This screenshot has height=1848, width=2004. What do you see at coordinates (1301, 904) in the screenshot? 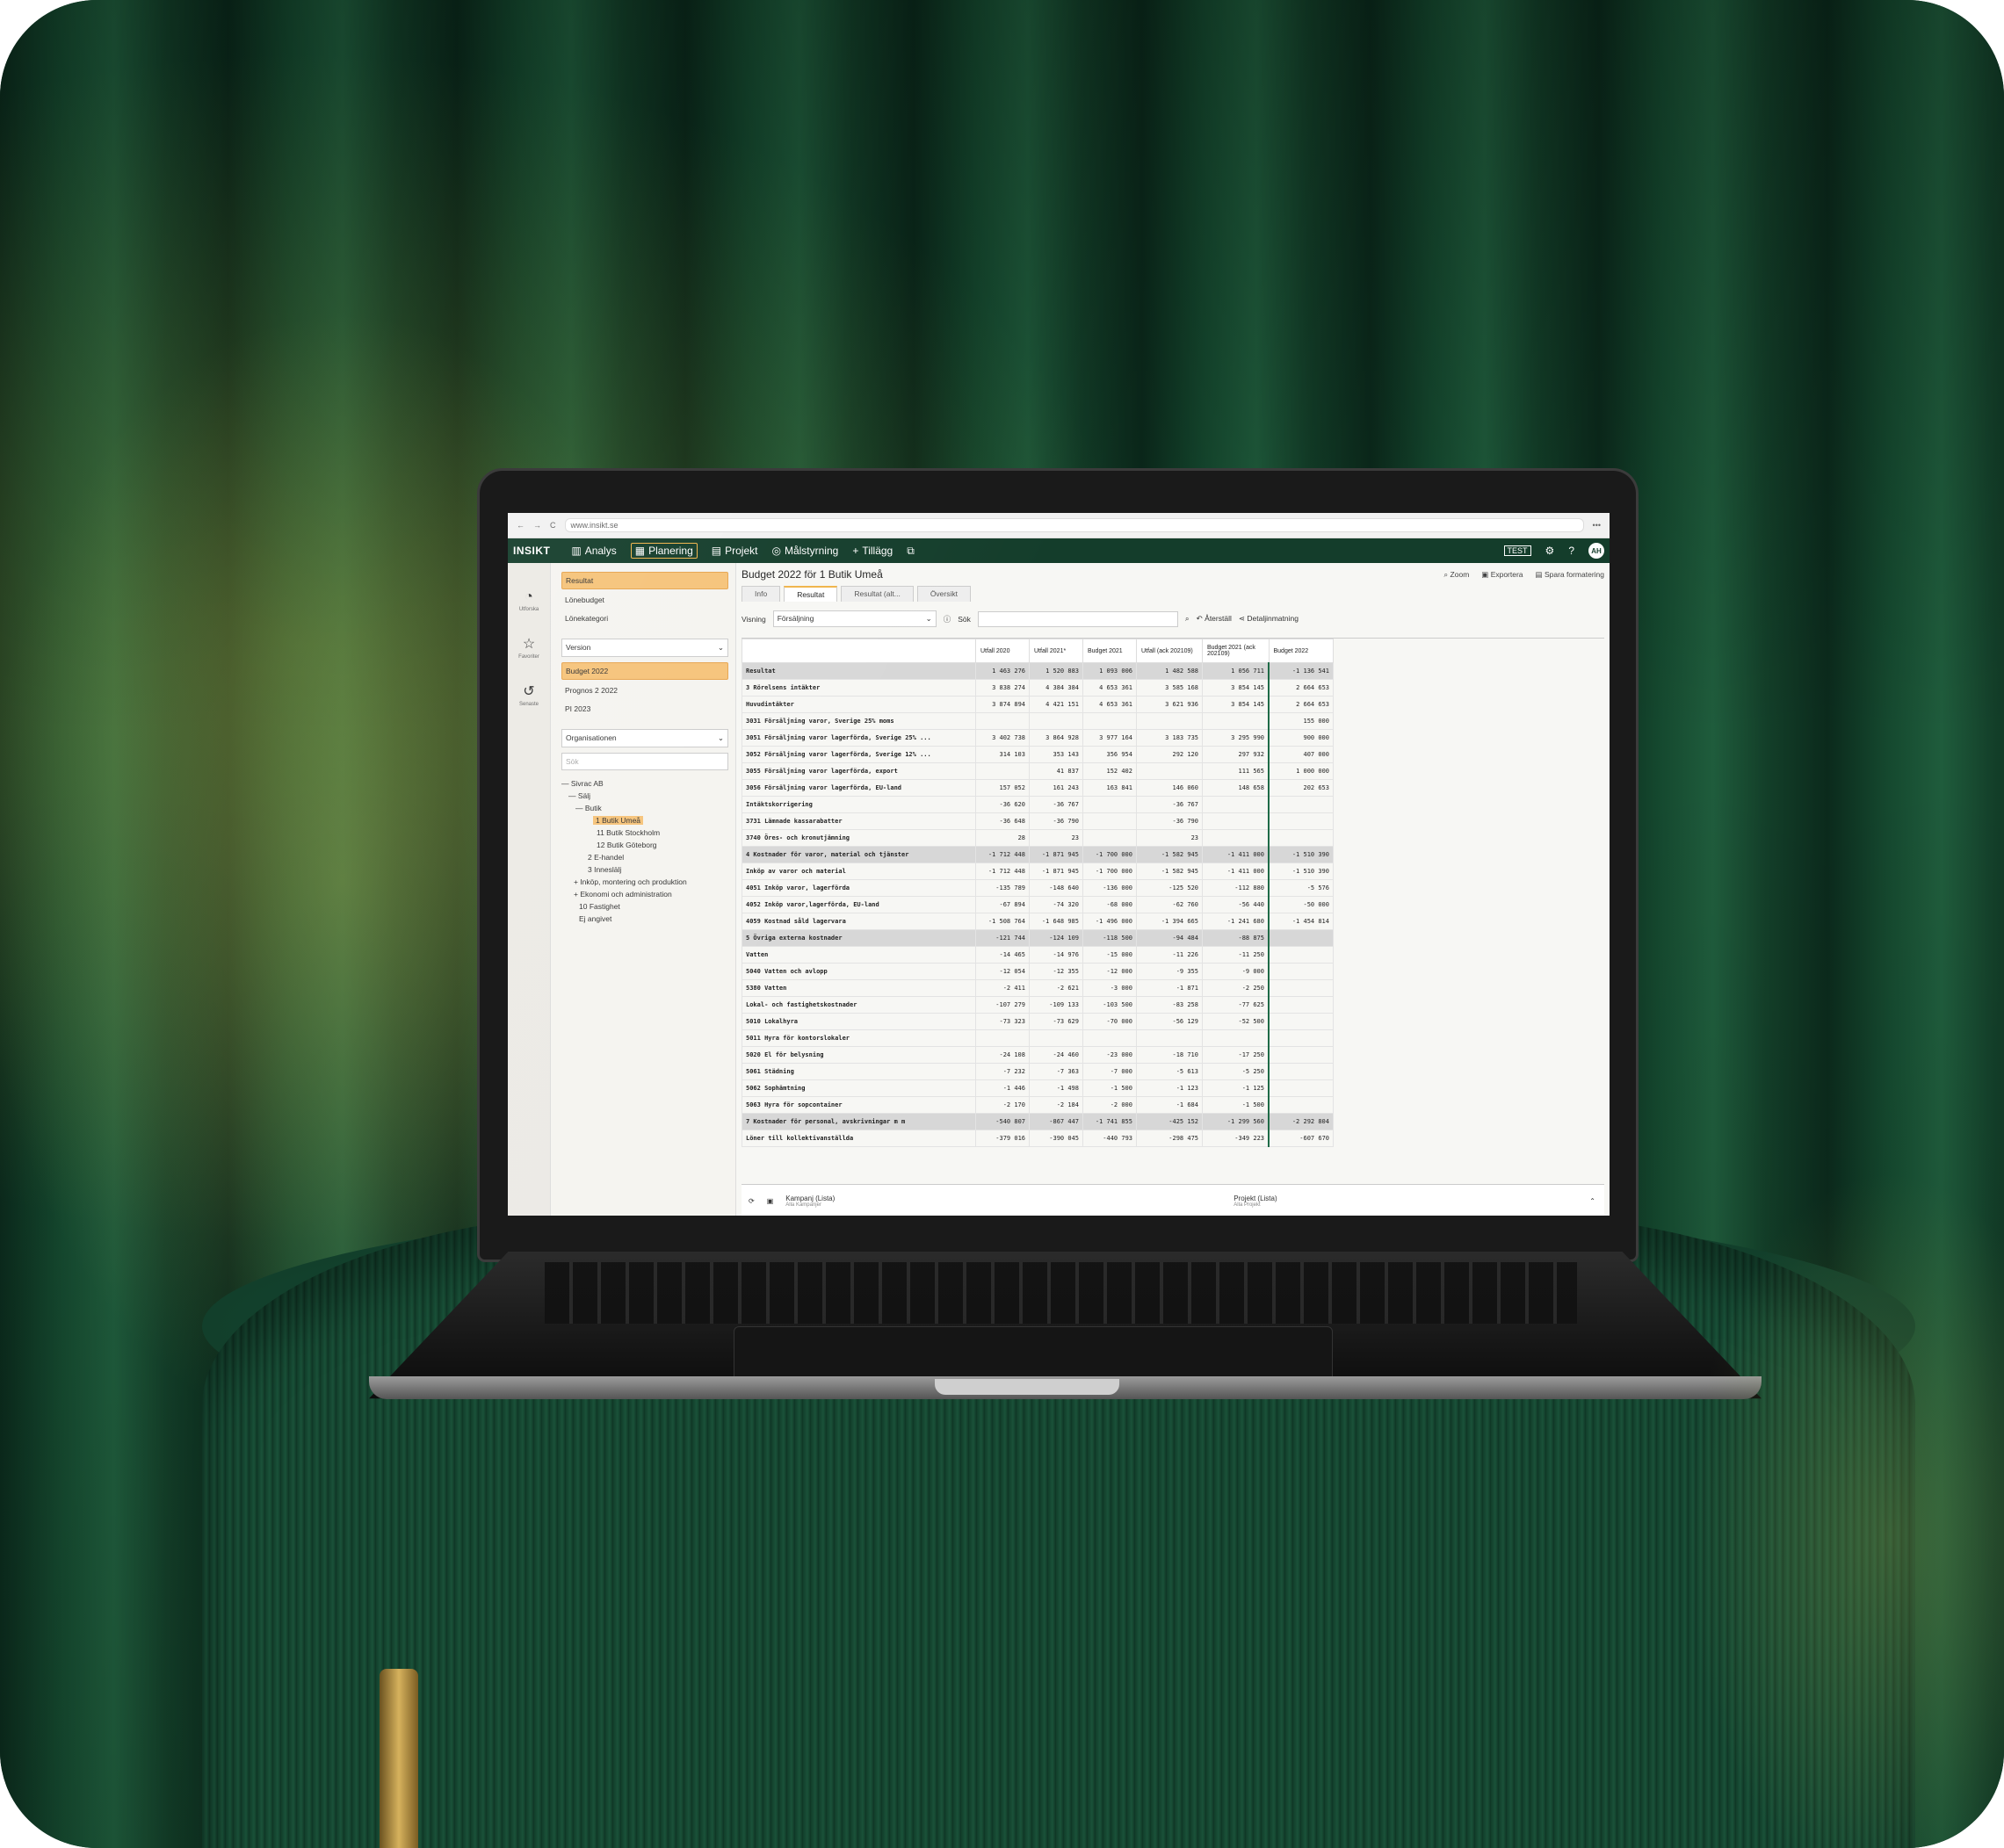
I see `table-cell: -50 000` at bounding box center [1301, 904].